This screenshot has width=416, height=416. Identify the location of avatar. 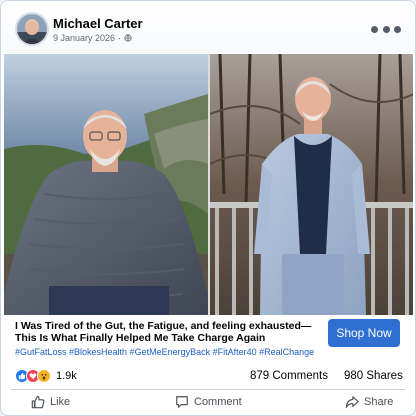
(32, 29).